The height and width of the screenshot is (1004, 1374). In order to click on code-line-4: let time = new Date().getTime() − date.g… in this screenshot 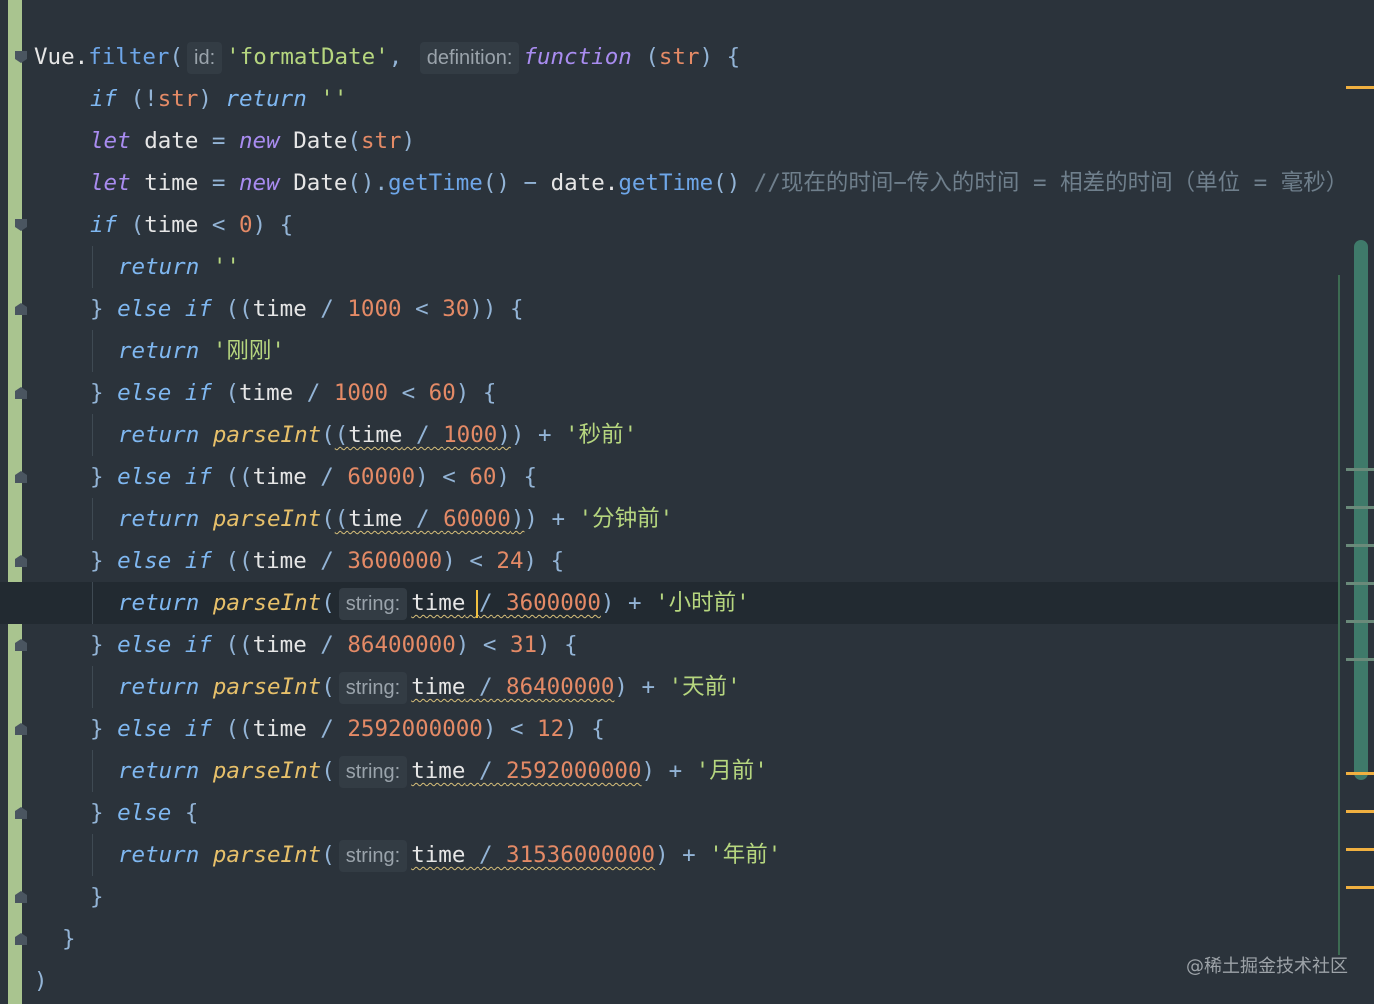, I will do `click(674, 183)`.